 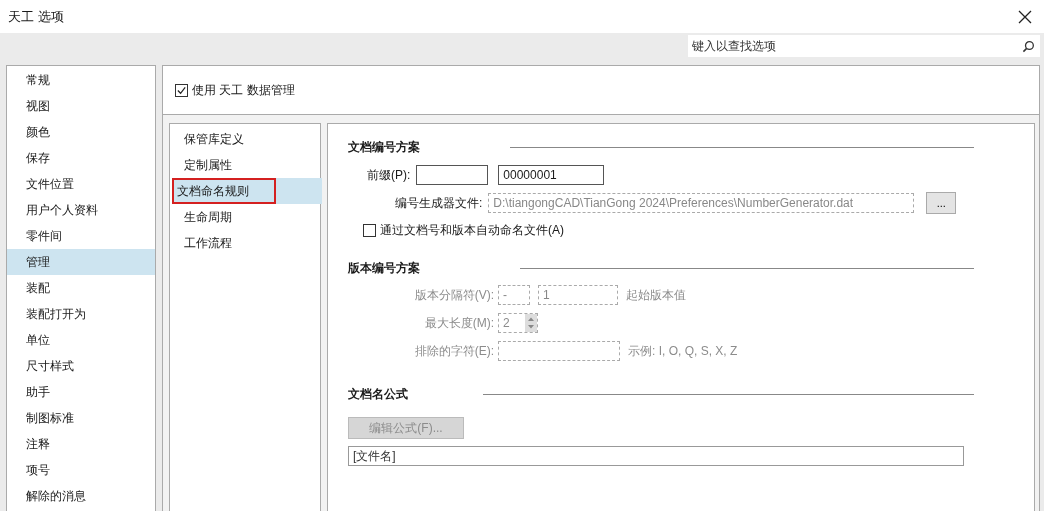 I want to click on category-item: 单位, so click(x=81, y=340).